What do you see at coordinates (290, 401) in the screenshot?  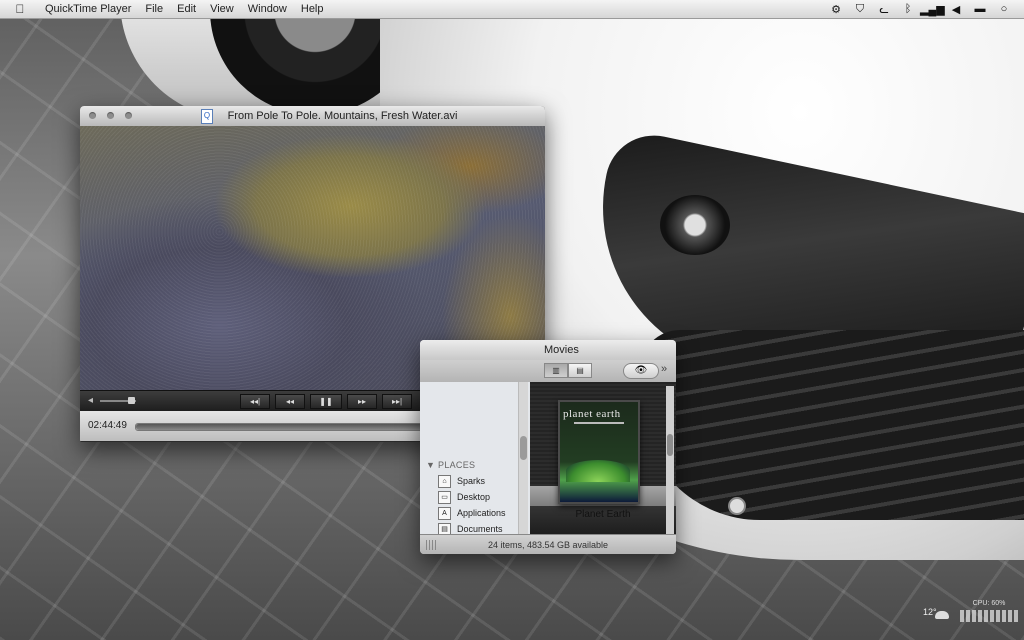 I see `rewind-button: ◂◂` at bounding box center [290, 401].